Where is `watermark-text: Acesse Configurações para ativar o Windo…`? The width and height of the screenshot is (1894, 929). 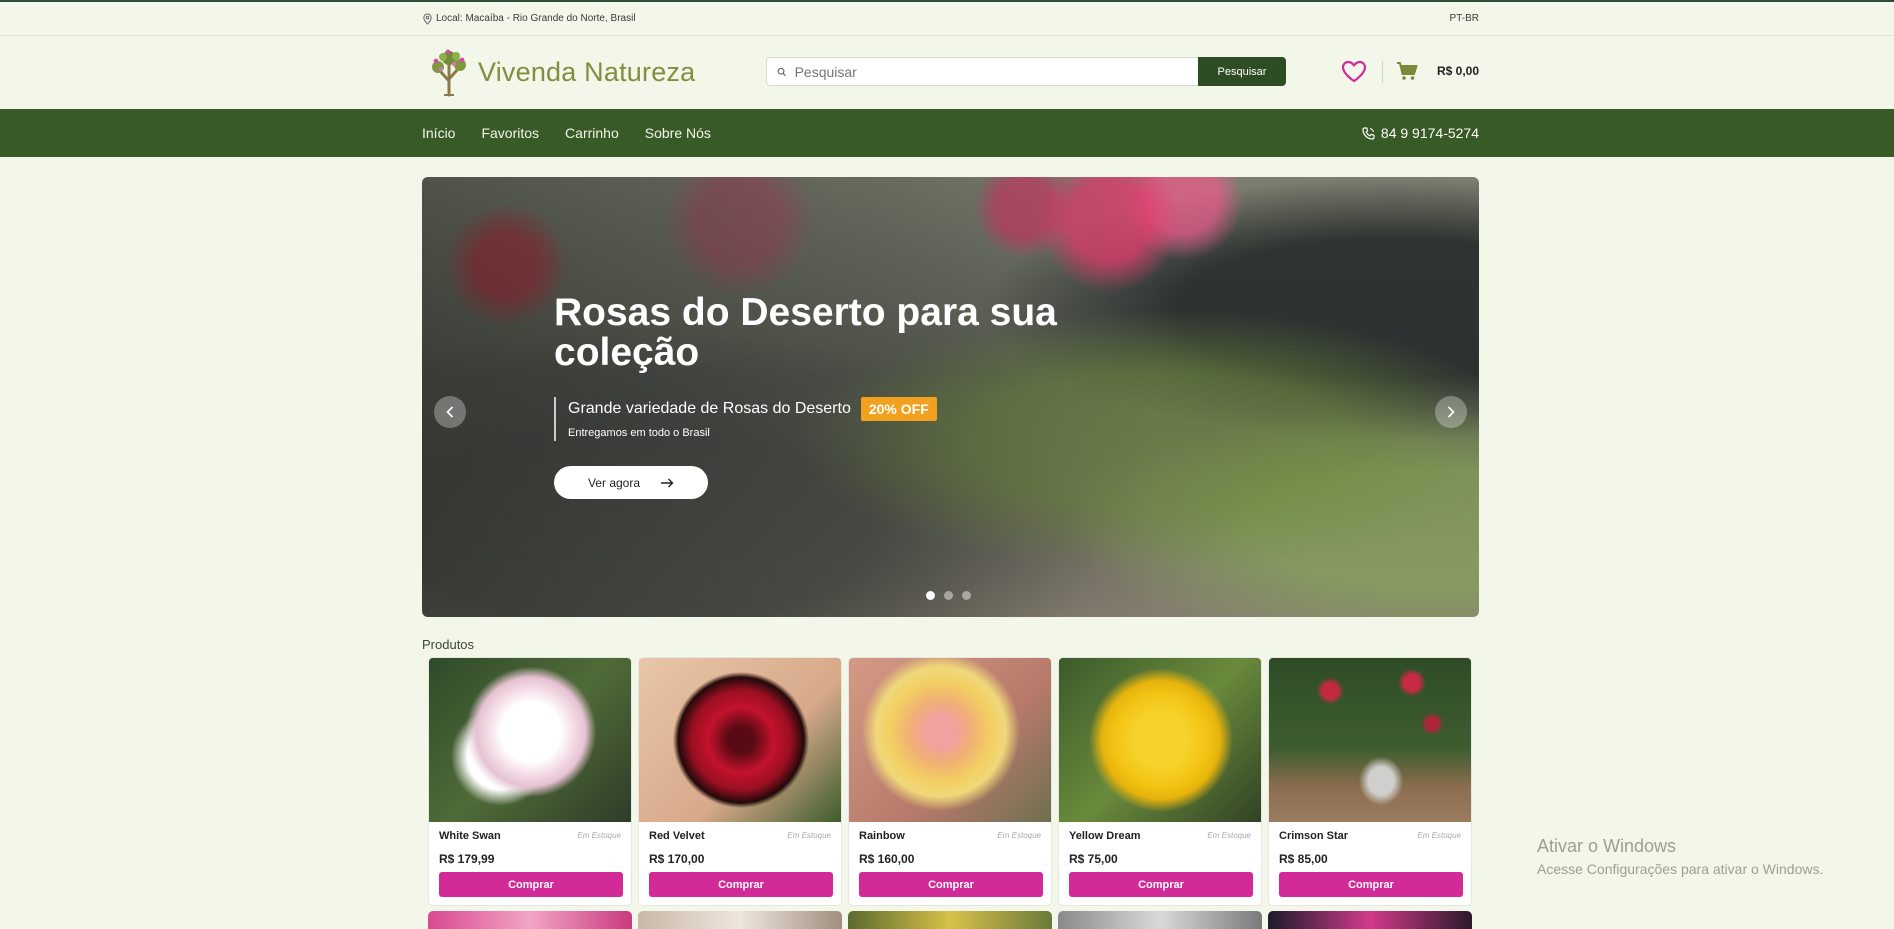
watermark-text: Acesse Configurações para ativar o Windo… is located at coordinates (1680, 869).